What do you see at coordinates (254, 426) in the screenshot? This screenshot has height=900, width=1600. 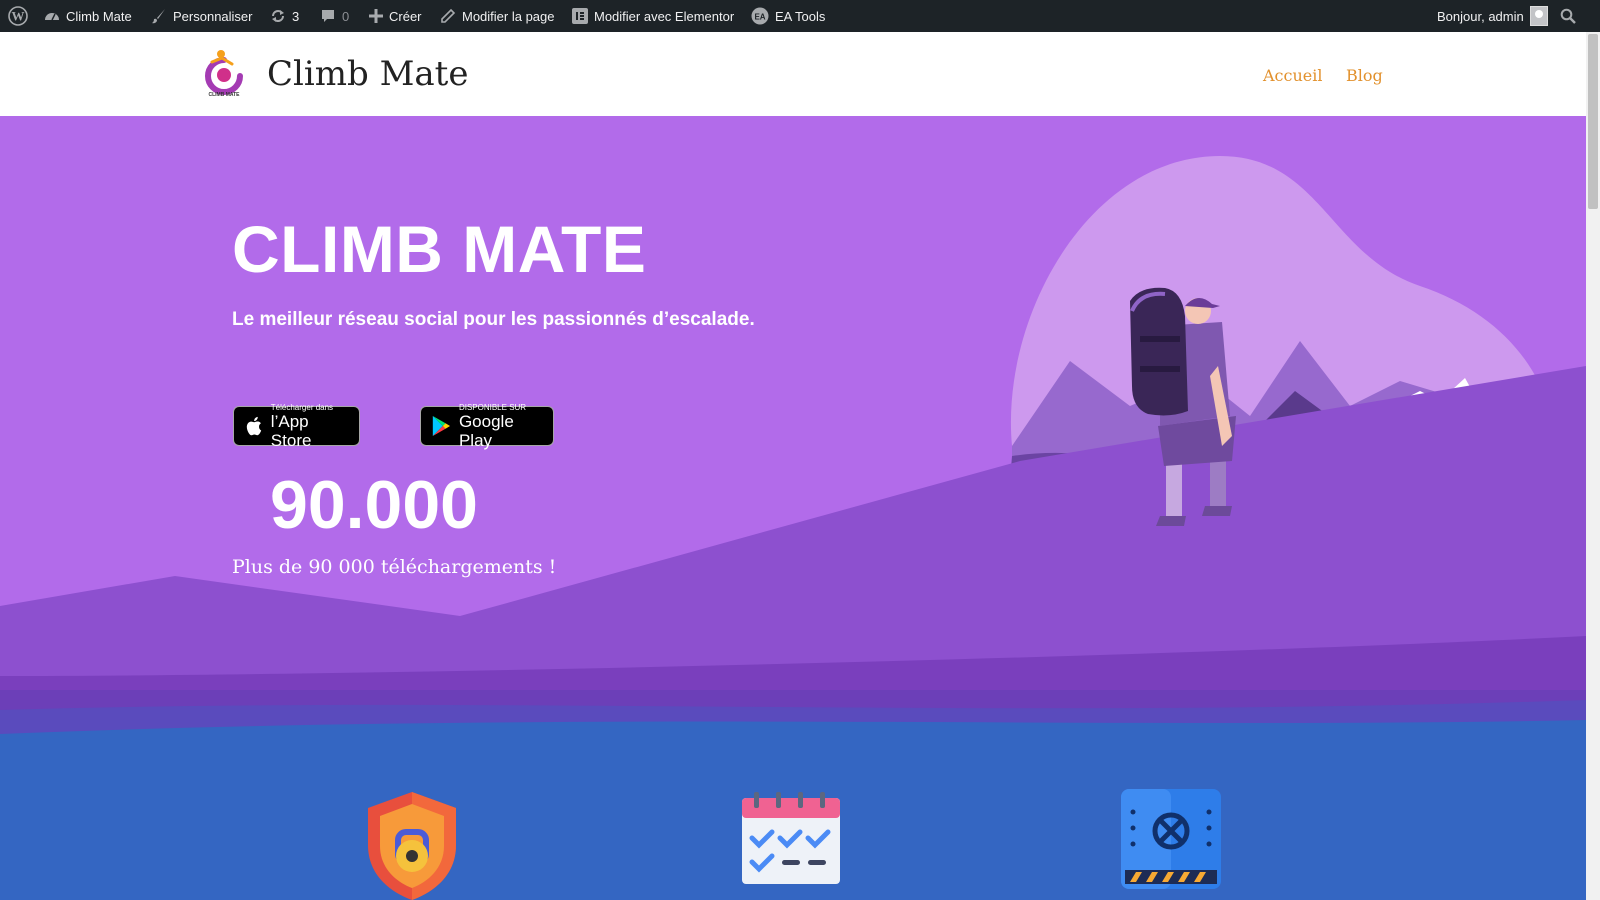 I see `apple-logo-icon` at bounding box center [254, 426].